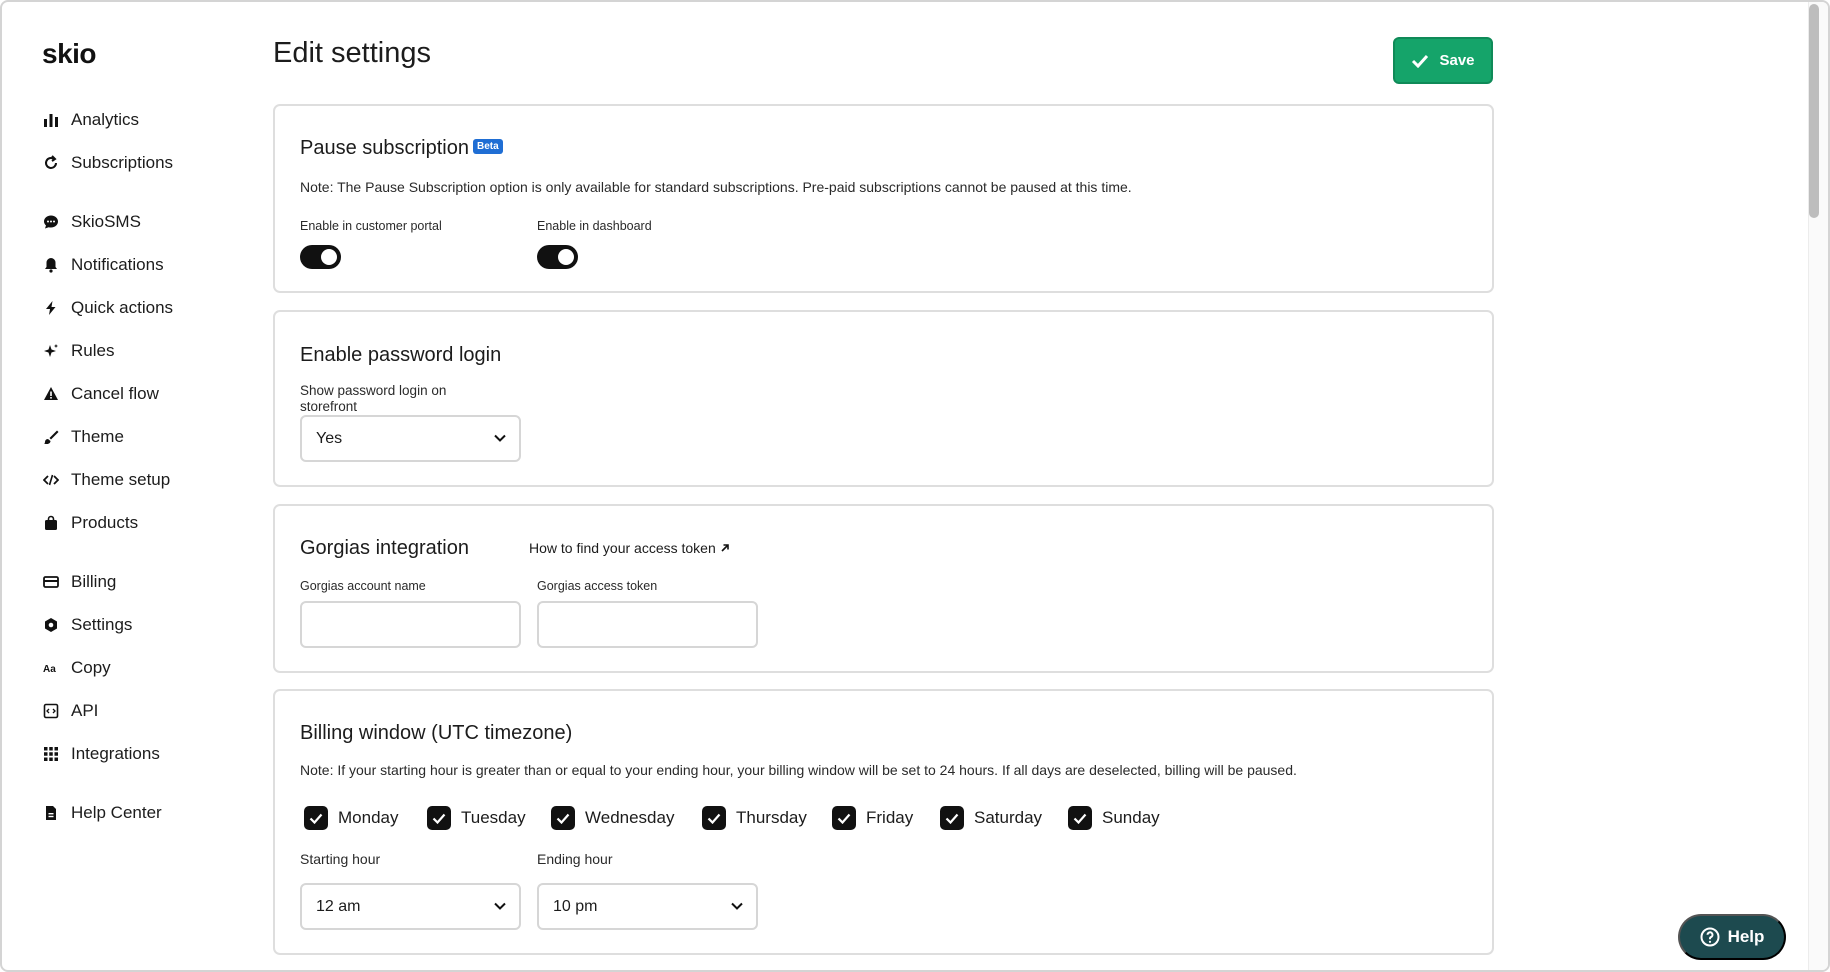 The height and width of the screenshot is (972, 1830). What do you see at coordinates (69, 54) in the screenshot?
I see `skio-logo: skio` at bounding box center [69, 54].